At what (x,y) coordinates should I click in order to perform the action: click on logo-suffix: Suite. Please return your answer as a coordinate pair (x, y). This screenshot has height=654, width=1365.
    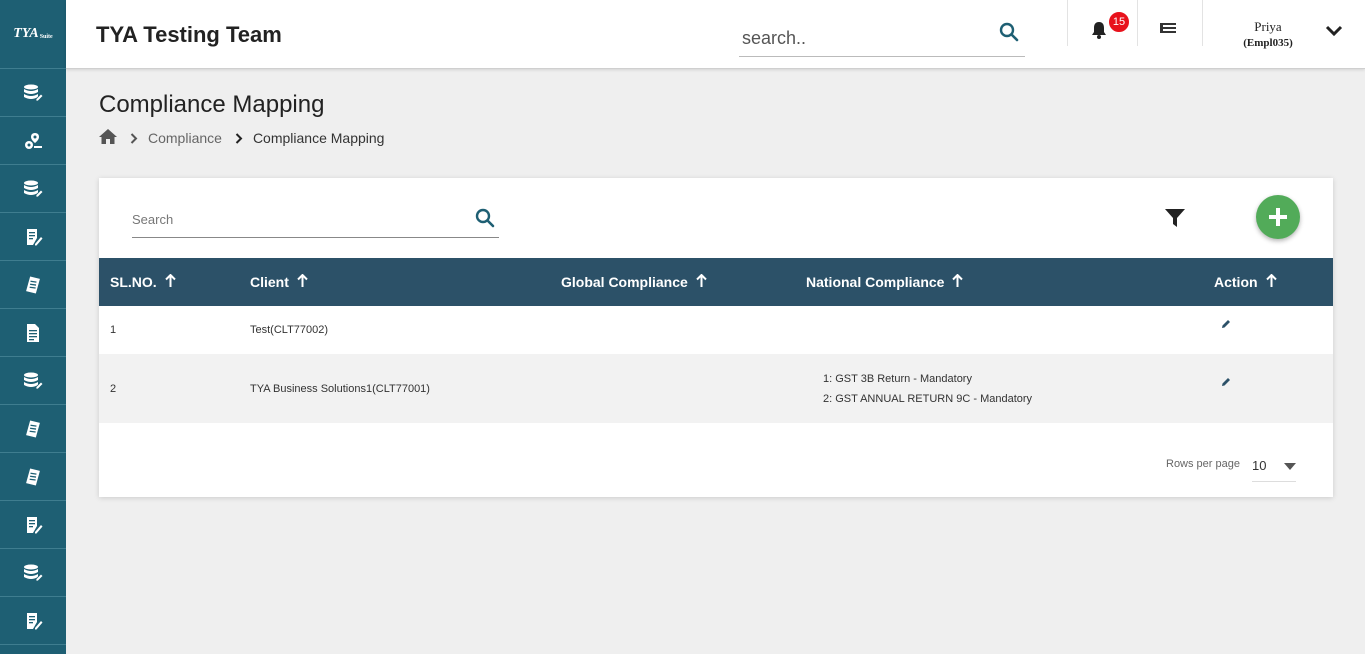
    Looking at the image, I should click on (46, 37).